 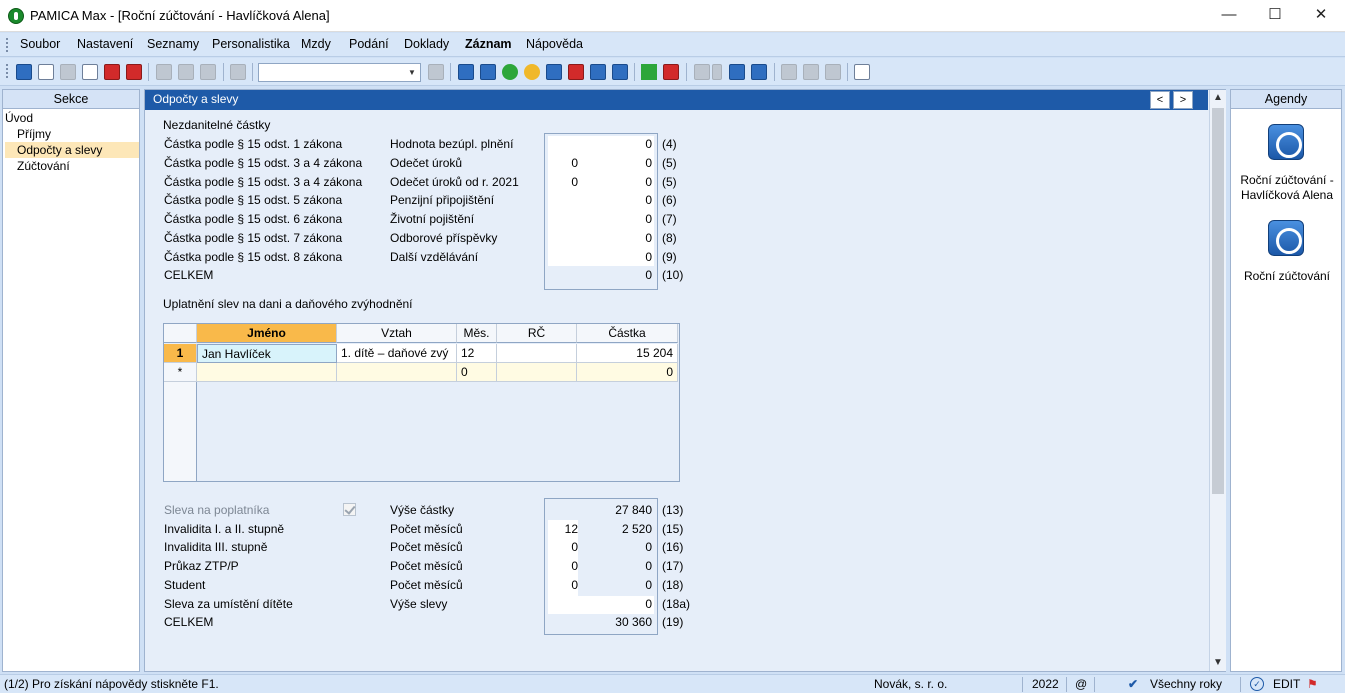 I want to click on menu-personalistika: Personalistika, so click(x=251, y=44).